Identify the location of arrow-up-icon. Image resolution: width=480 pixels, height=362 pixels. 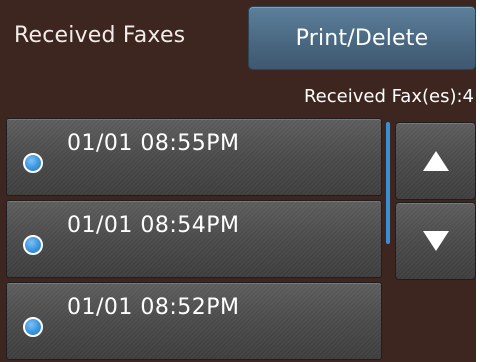
(435, 161).